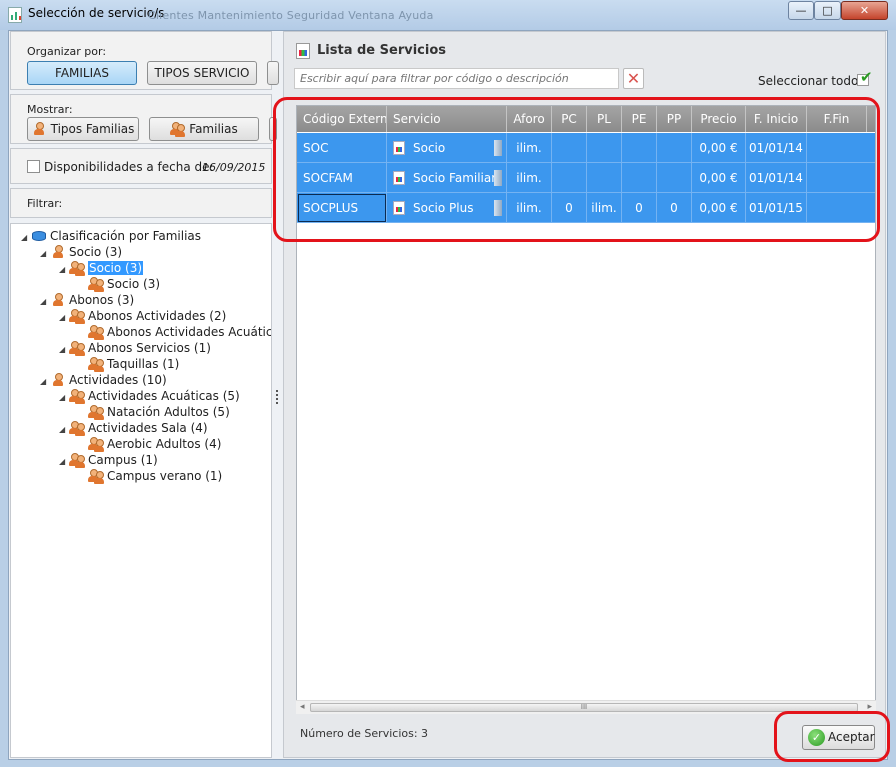 The width and height of the screenshot is (896, 767). I want to click on tree-node-taquillas: Taquillas (1), so click(133, 364).